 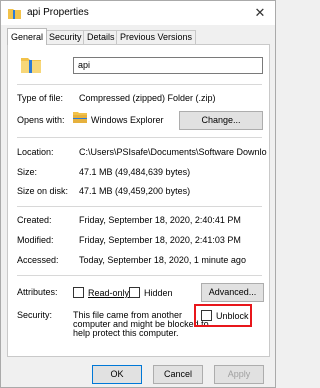 What do you see at coordinates (65, 37) in the screenshot?
I see `tab-security: Security` at bounding box center [65, 37].